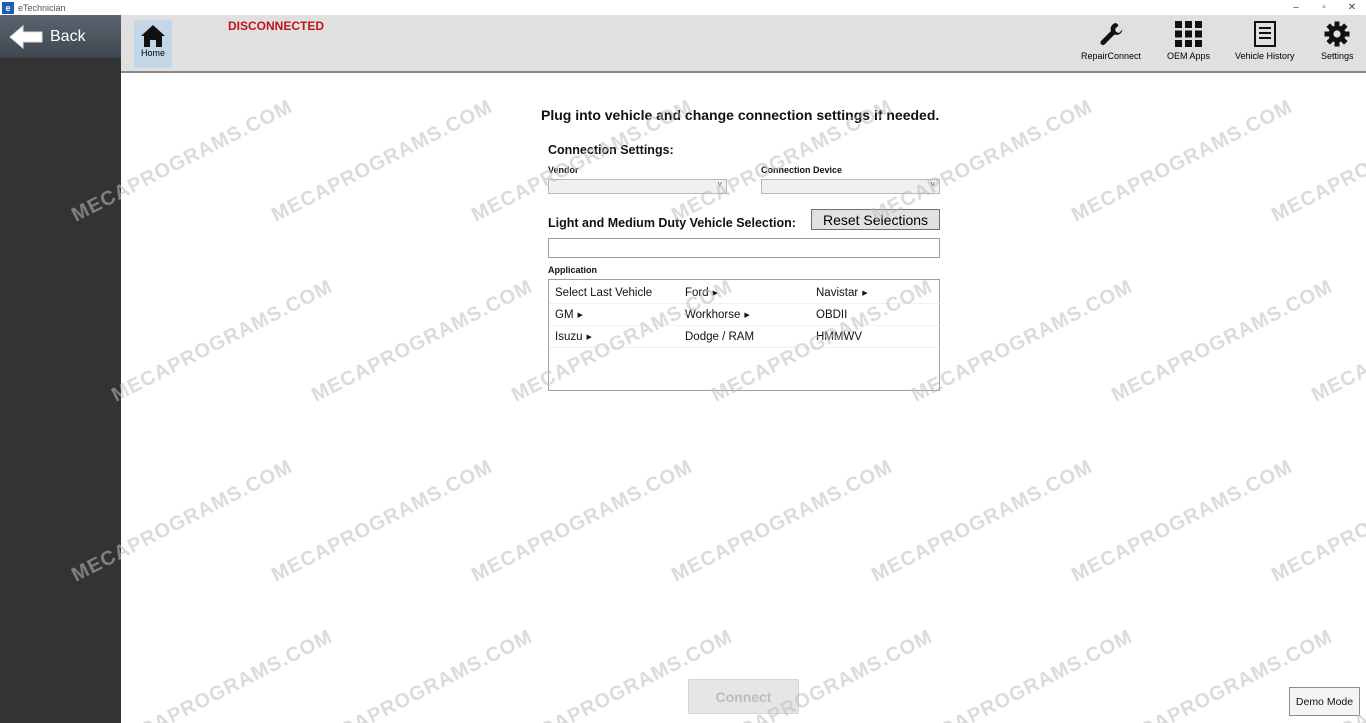 The height and width of the screenshot is (723, 1366). I want to click on vendor-label: Vendor, so click(563, 170).